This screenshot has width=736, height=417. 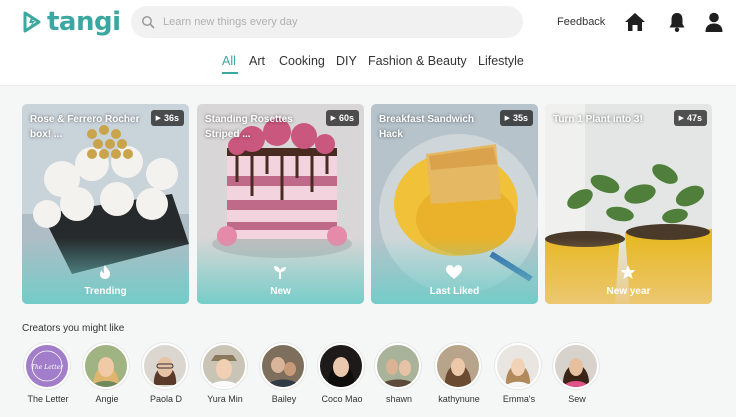 I want to click on creators-section-title: Creators you might like, so click(x=73, y=328).